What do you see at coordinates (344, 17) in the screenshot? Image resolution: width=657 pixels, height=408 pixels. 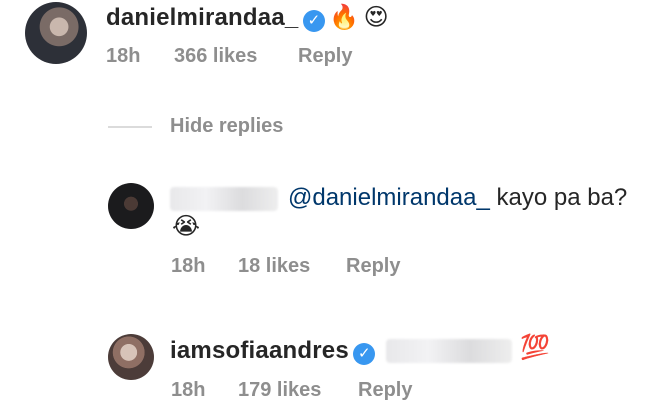 I see `fire-emoji: 🔥` at bounding box center [344, 17].